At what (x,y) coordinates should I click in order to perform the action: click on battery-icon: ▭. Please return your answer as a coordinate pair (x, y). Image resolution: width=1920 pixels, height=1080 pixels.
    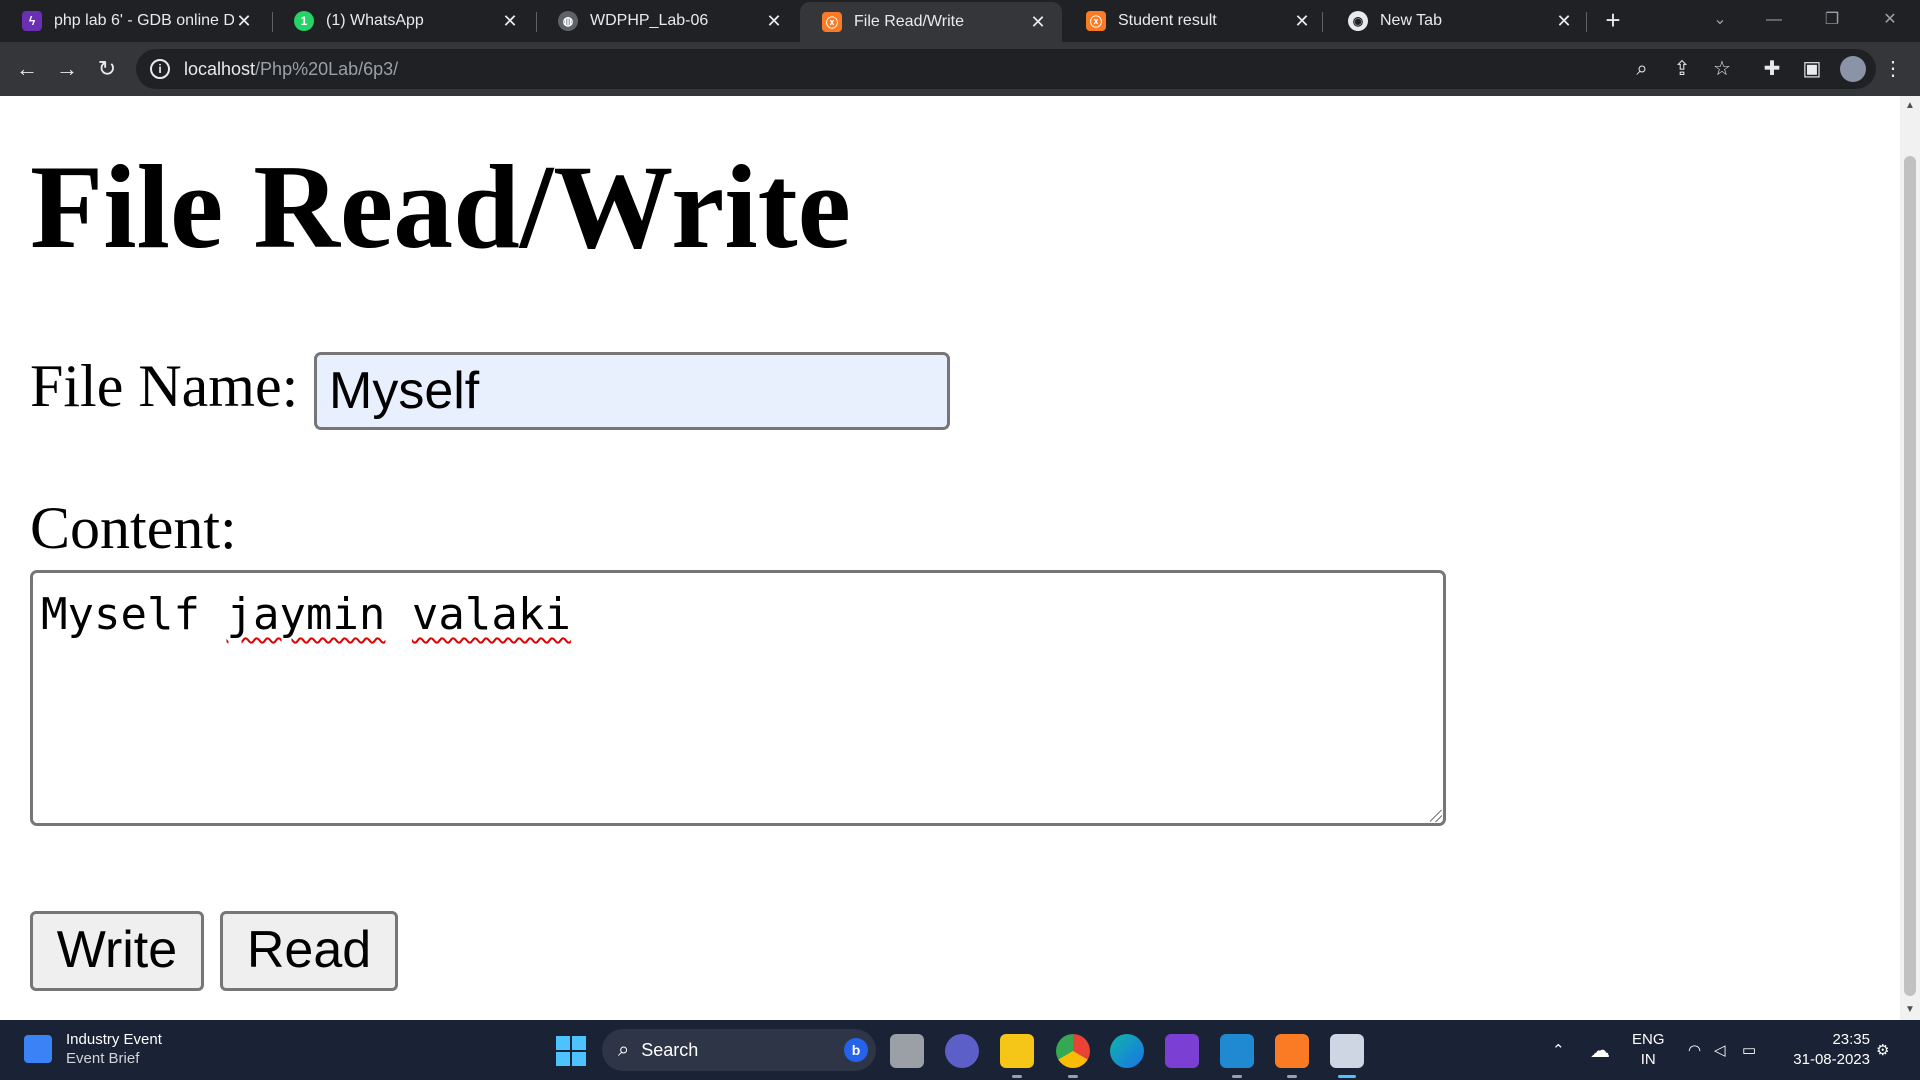
    Looking at the image, I should click on (1749, 1050).